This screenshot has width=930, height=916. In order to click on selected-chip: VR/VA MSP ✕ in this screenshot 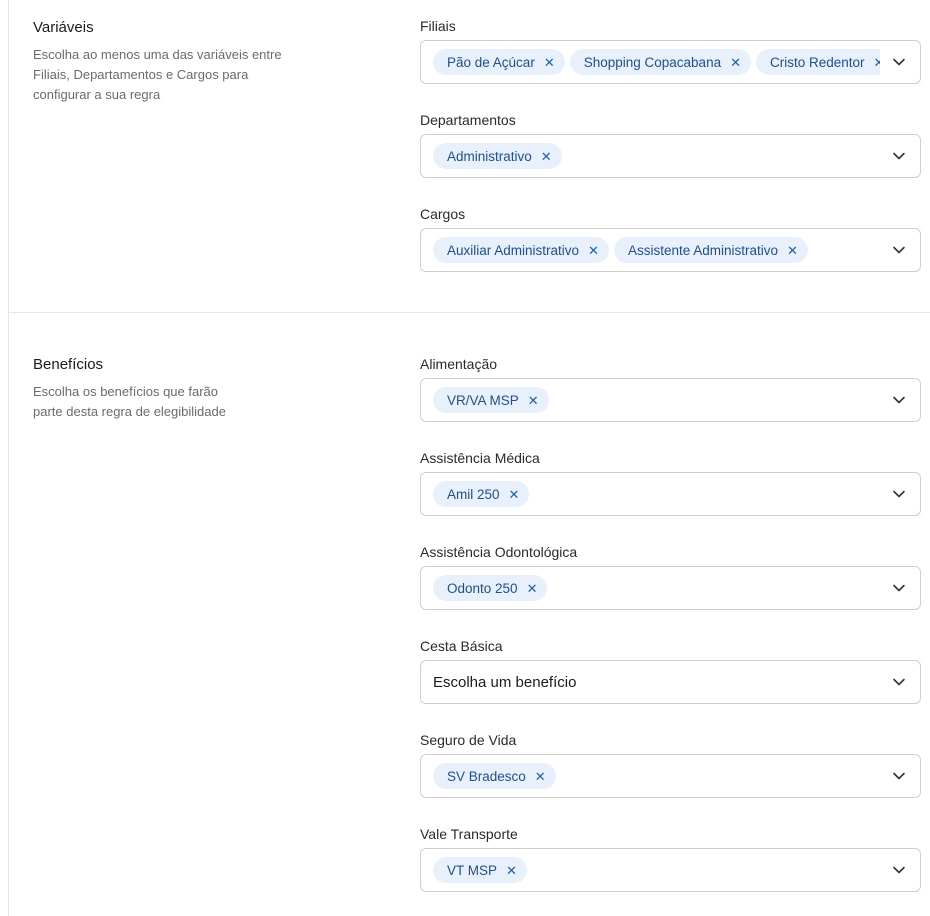, I will do `click(491, 400)`.